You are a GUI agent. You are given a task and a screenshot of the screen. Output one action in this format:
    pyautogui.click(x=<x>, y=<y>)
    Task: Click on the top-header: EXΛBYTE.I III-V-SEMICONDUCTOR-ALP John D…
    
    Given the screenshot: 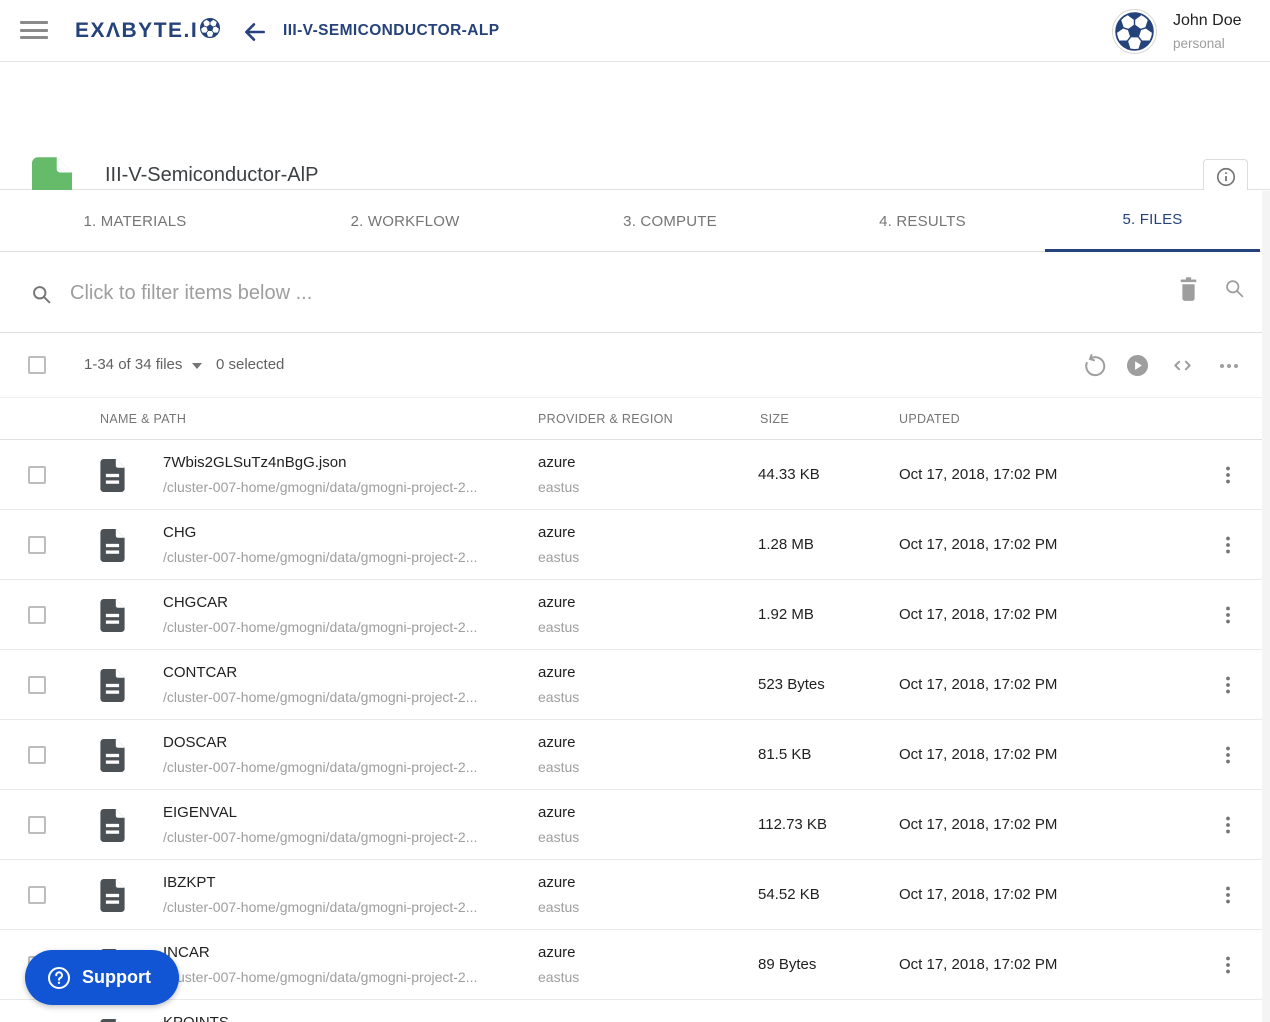 What is the action you would take?
    pyautogui.click(x=635, y=31)
    